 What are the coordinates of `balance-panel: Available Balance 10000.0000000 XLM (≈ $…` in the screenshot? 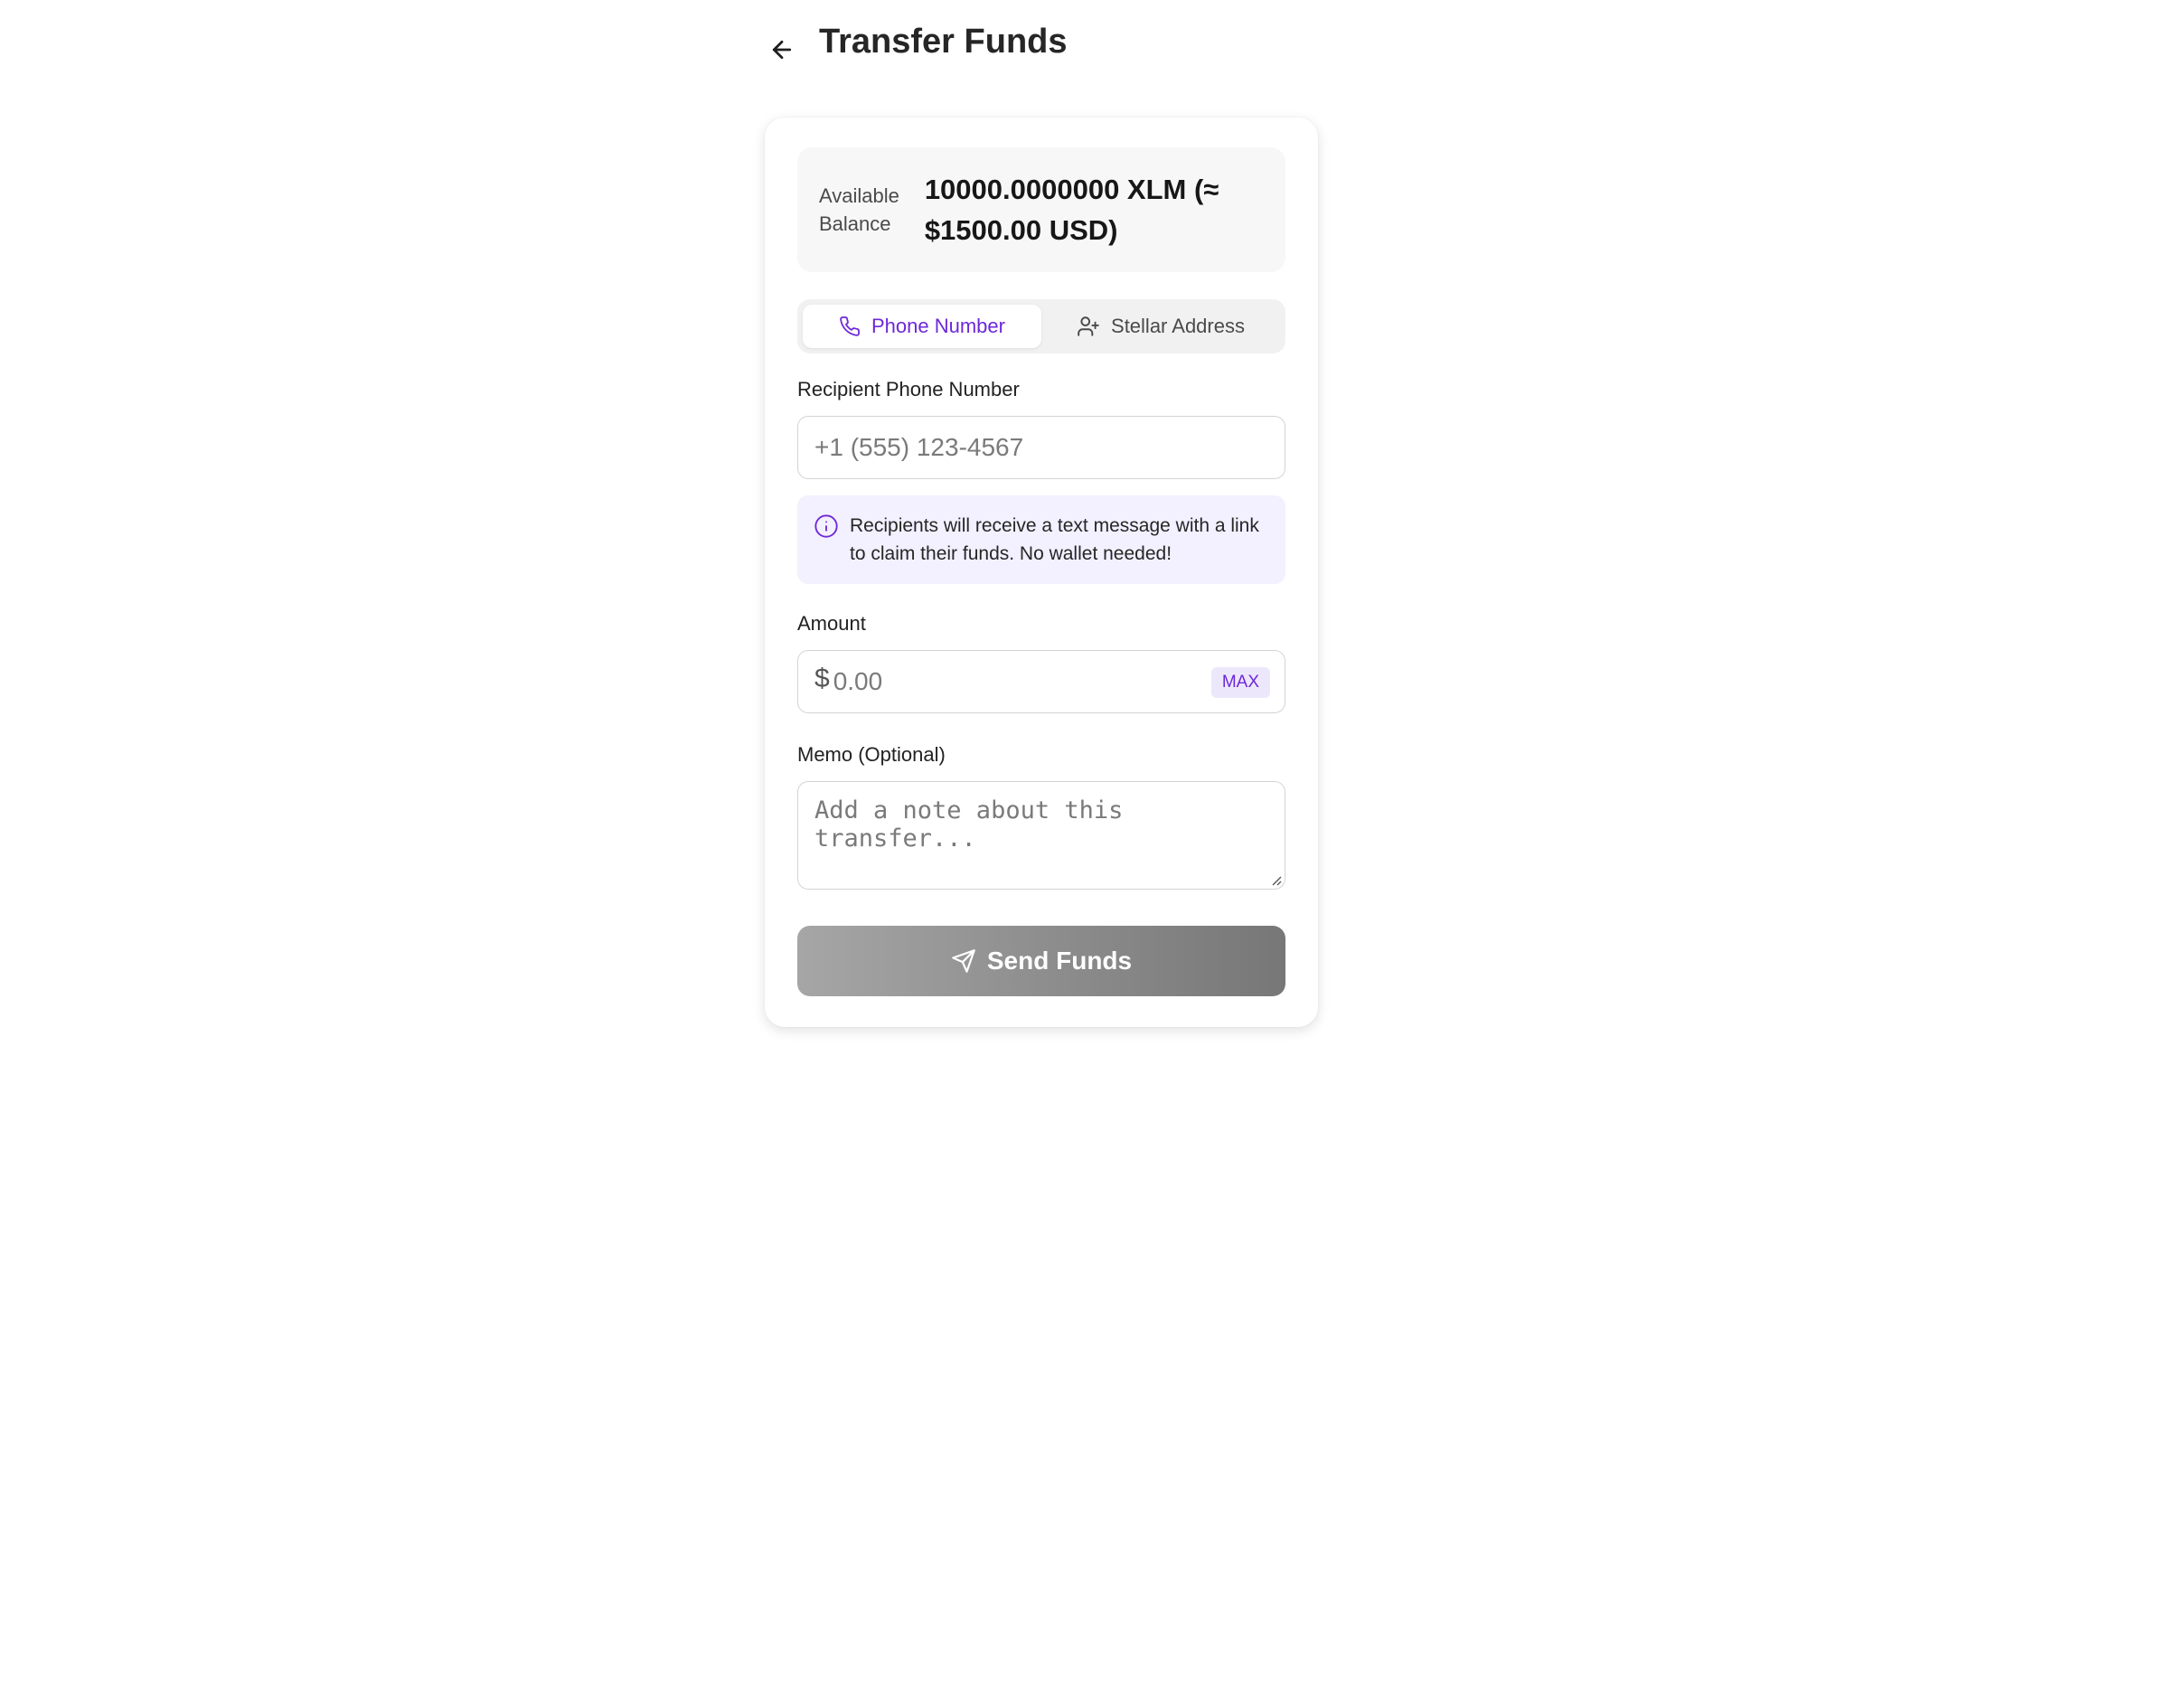 It's located at (1041, 209).